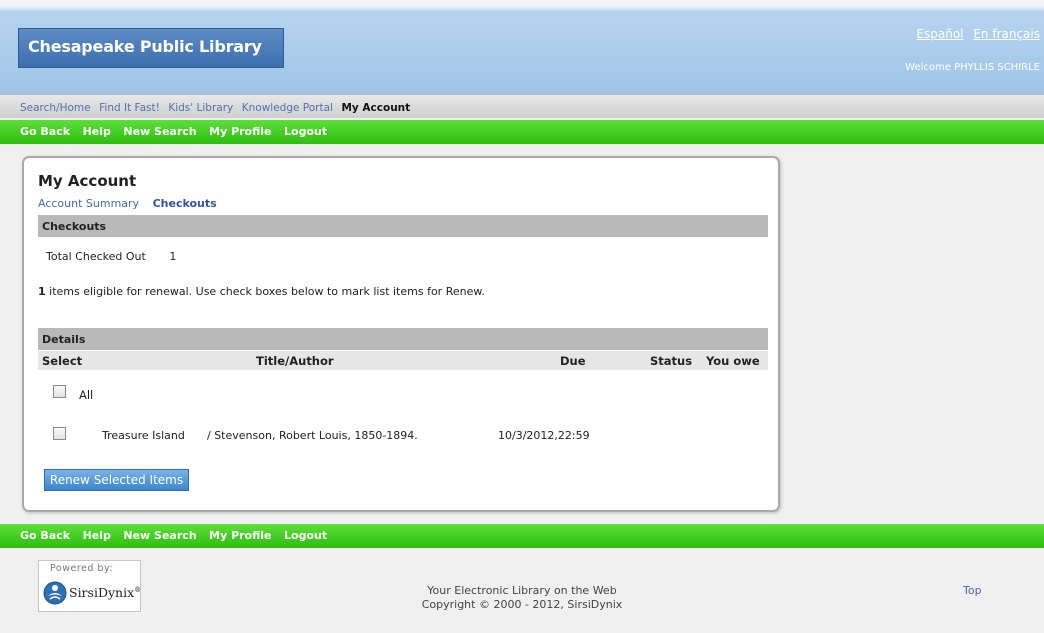 The image size is (1044, 633). What do you see at coordinates (62, 361) in the screenshot?
I see `col-select: Select` at bounding box center [62, 361].